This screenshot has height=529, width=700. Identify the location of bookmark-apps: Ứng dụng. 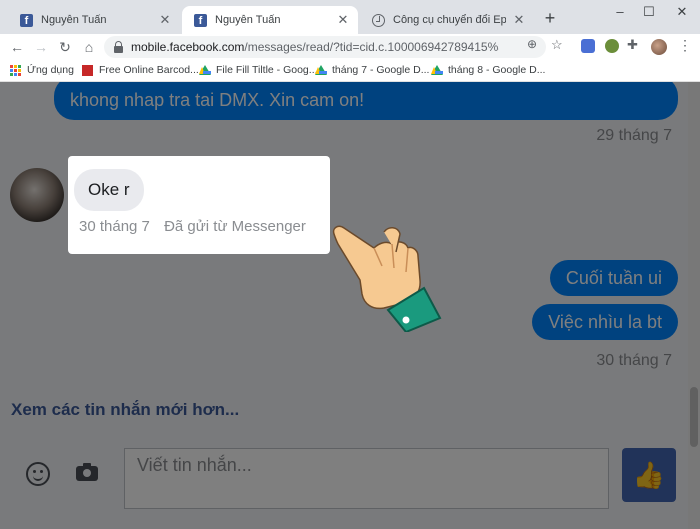
(42, 70).